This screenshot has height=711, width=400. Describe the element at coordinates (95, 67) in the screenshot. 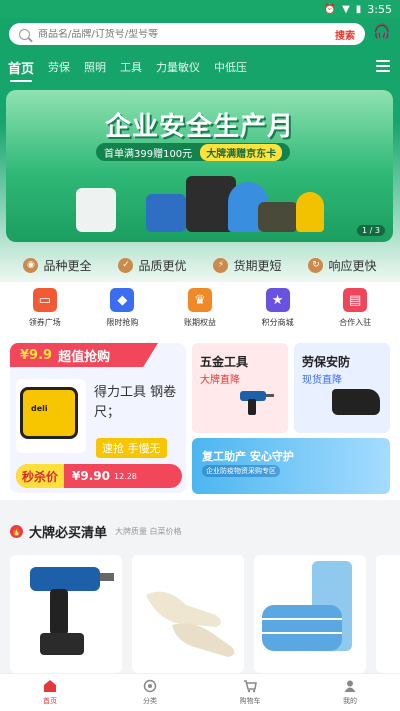

I see `tab-lighting: 照明` at that location.